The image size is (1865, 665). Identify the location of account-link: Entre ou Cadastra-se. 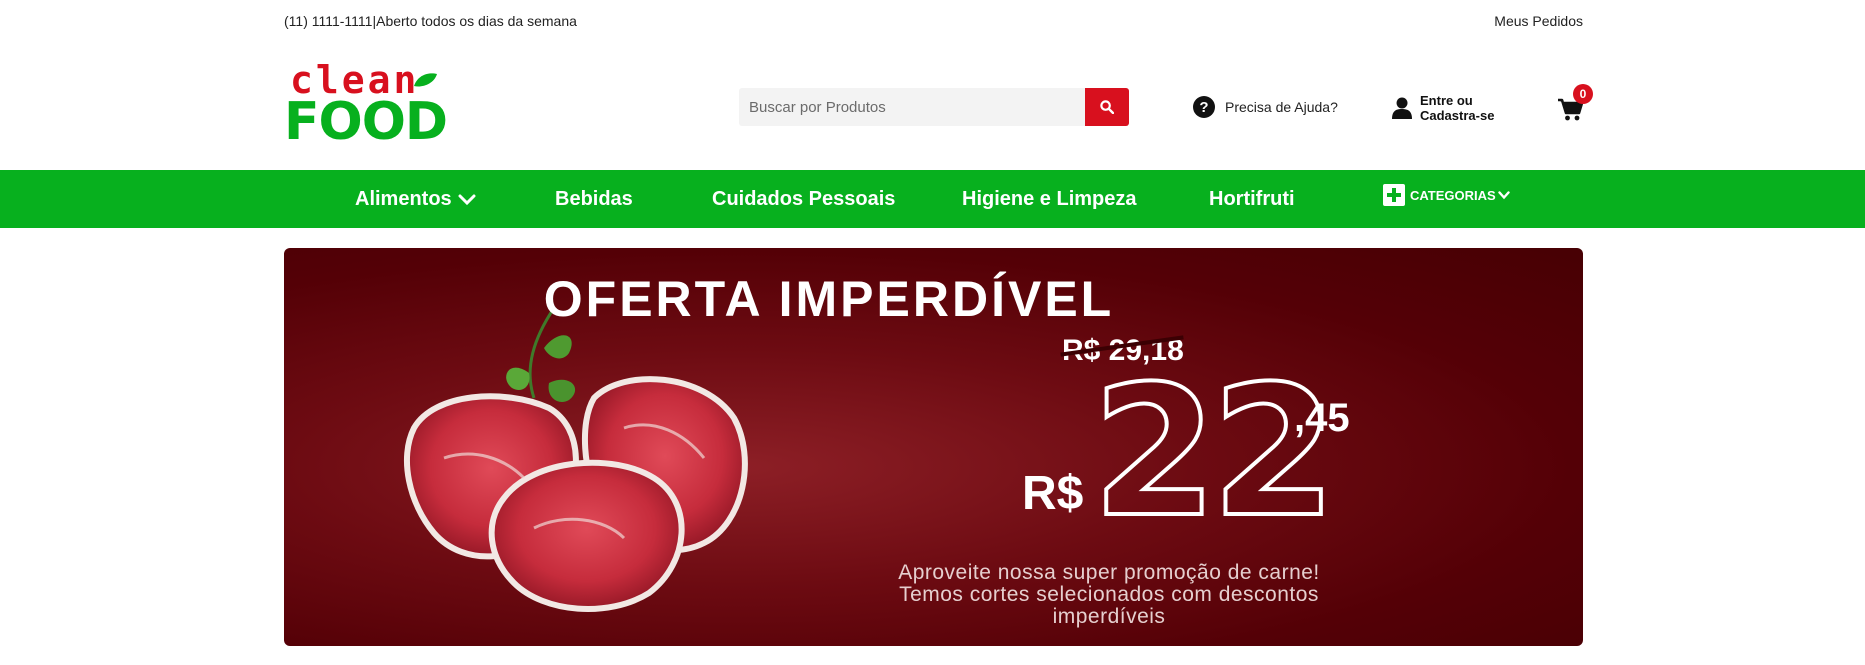
(1443, 108).